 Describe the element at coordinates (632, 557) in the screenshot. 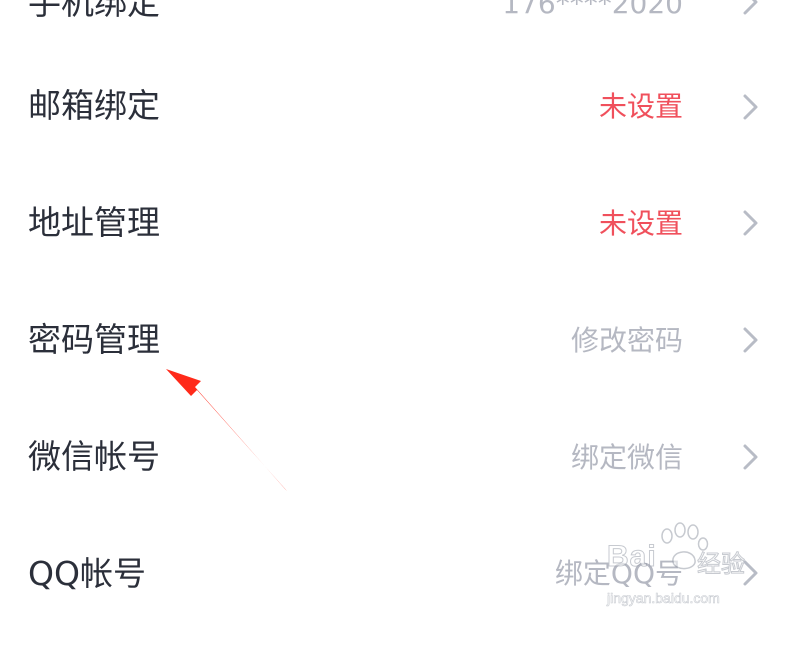

I see `watermark-brand: Bai` at that location.